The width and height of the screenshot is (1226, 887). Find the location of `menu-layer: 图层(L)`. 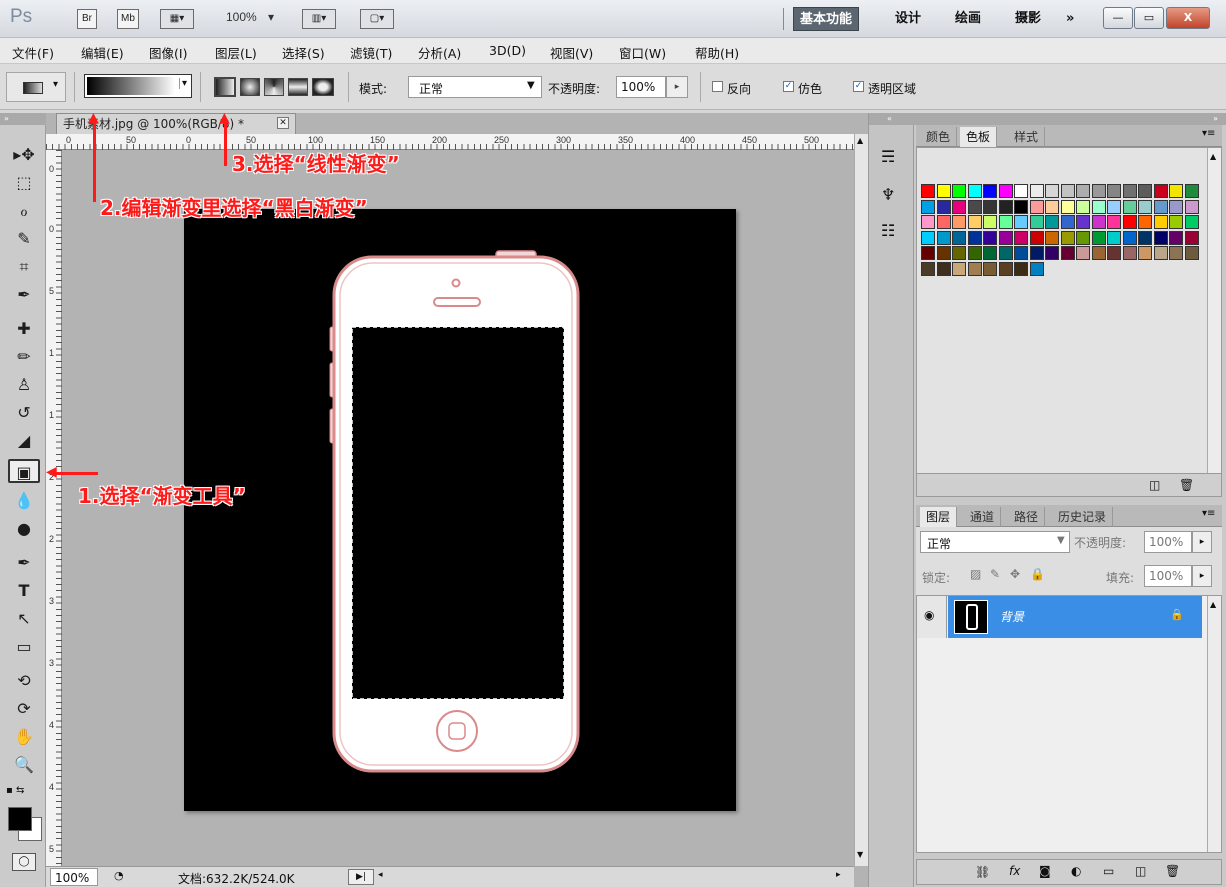

menu-layer: 图层(L) is located at coordinates (236, 52).